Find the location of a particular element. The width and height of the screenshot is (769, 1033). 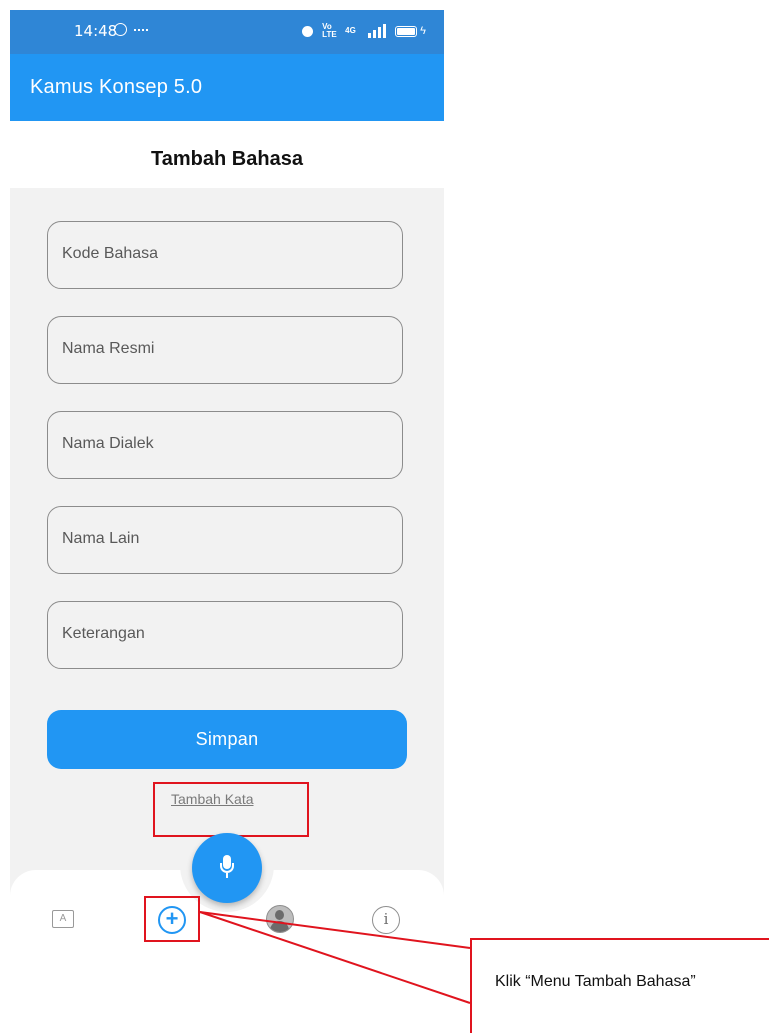

callout-text: Klik “Menu Tambah Bahasa” is located at coordinates (595, 981).